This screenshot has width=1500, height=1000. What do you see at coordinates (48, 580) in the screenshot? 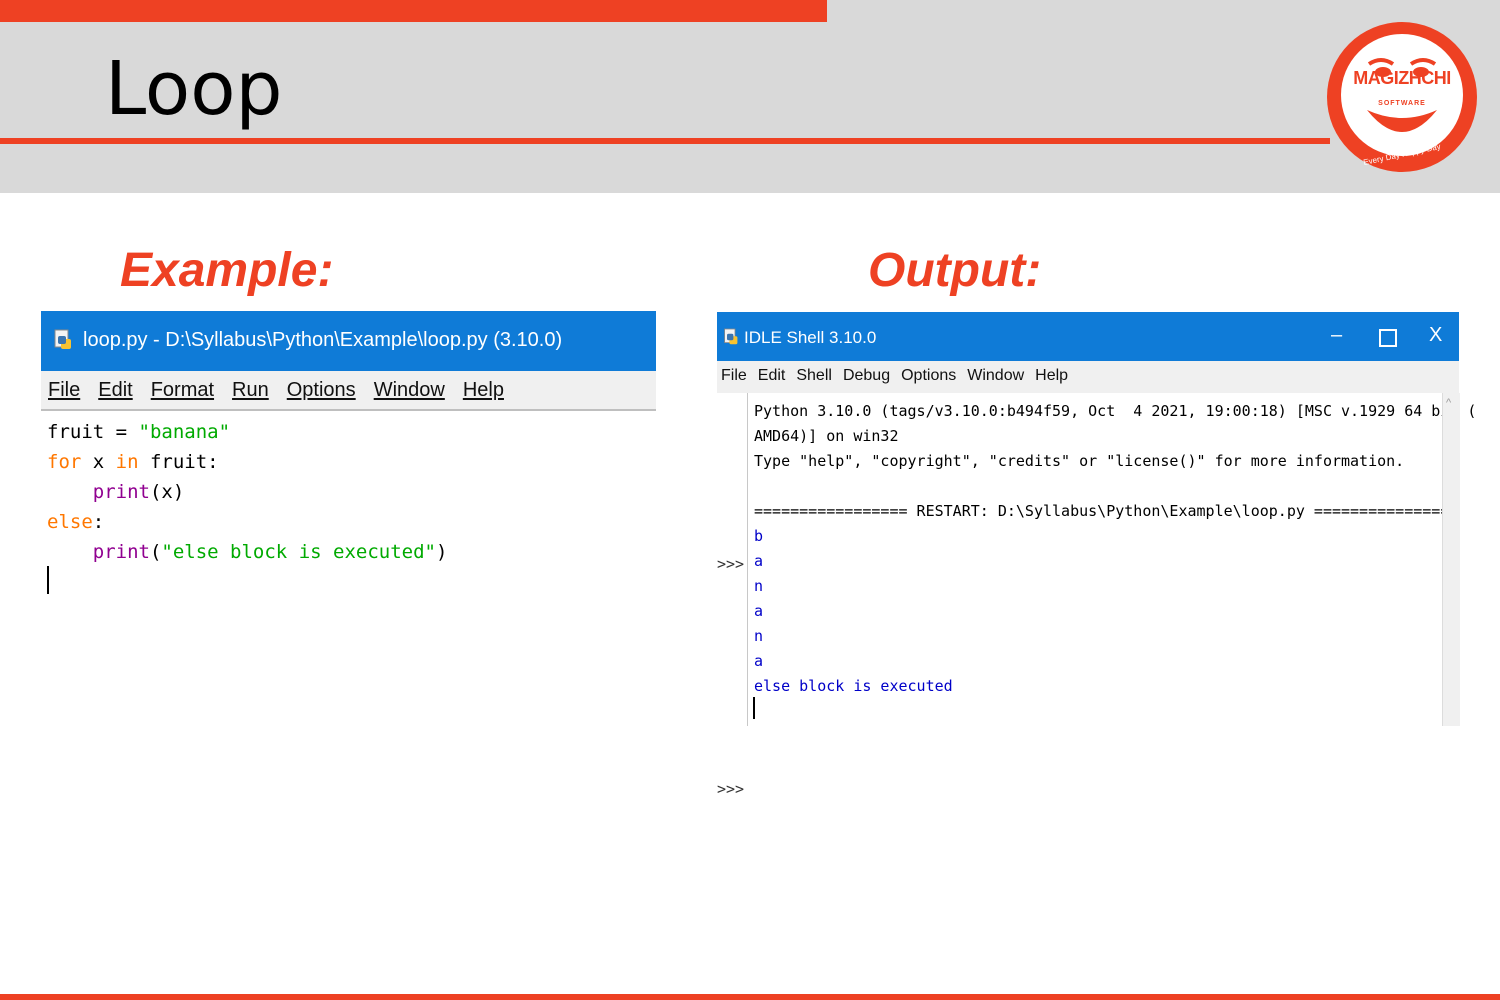
I see `text-cursor` at bounding box center [48, 580].